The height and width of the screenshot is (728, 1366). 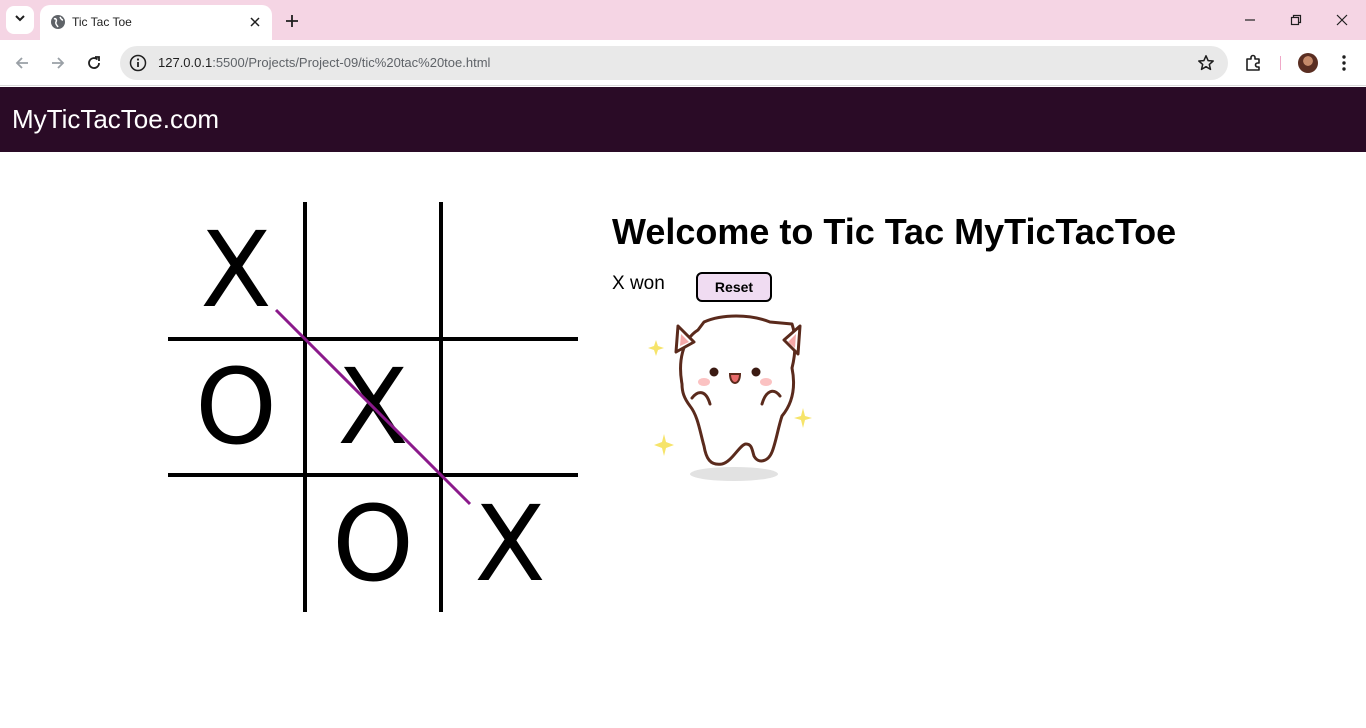 What do you see at coordinates (683, 119) in the screenshot?
I see `site-navbar: MyTicTacToe.com` at bounding box center [683, 119].